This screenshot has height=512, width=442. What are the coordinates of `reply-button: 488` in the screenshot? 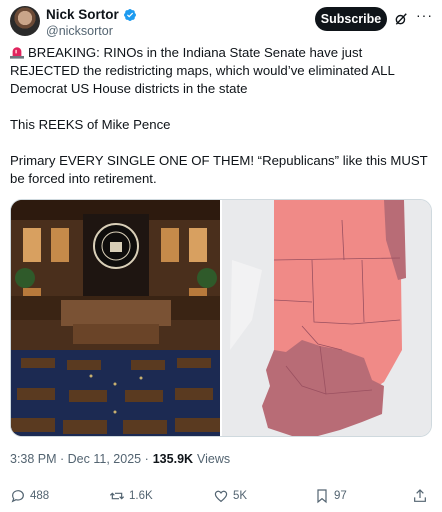 It's located at (29, 496).